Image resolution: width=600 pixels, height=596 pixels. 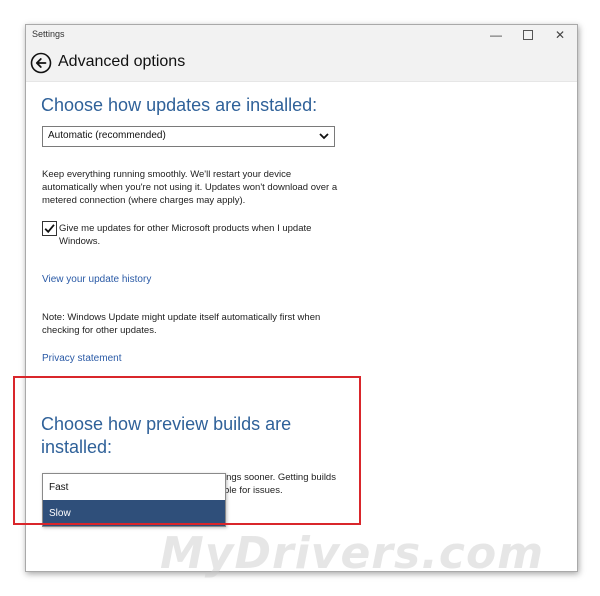 I want to click on maximize-button, so click(x=528, y=35).